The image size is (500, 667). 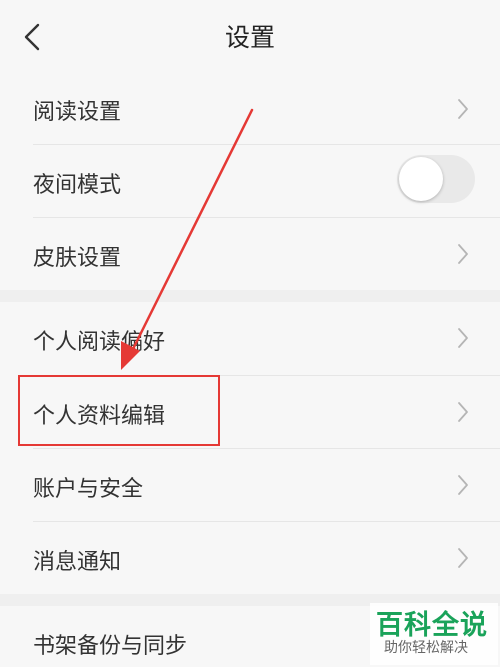 I want to click on highlight-box, so click(x=119, y=410).